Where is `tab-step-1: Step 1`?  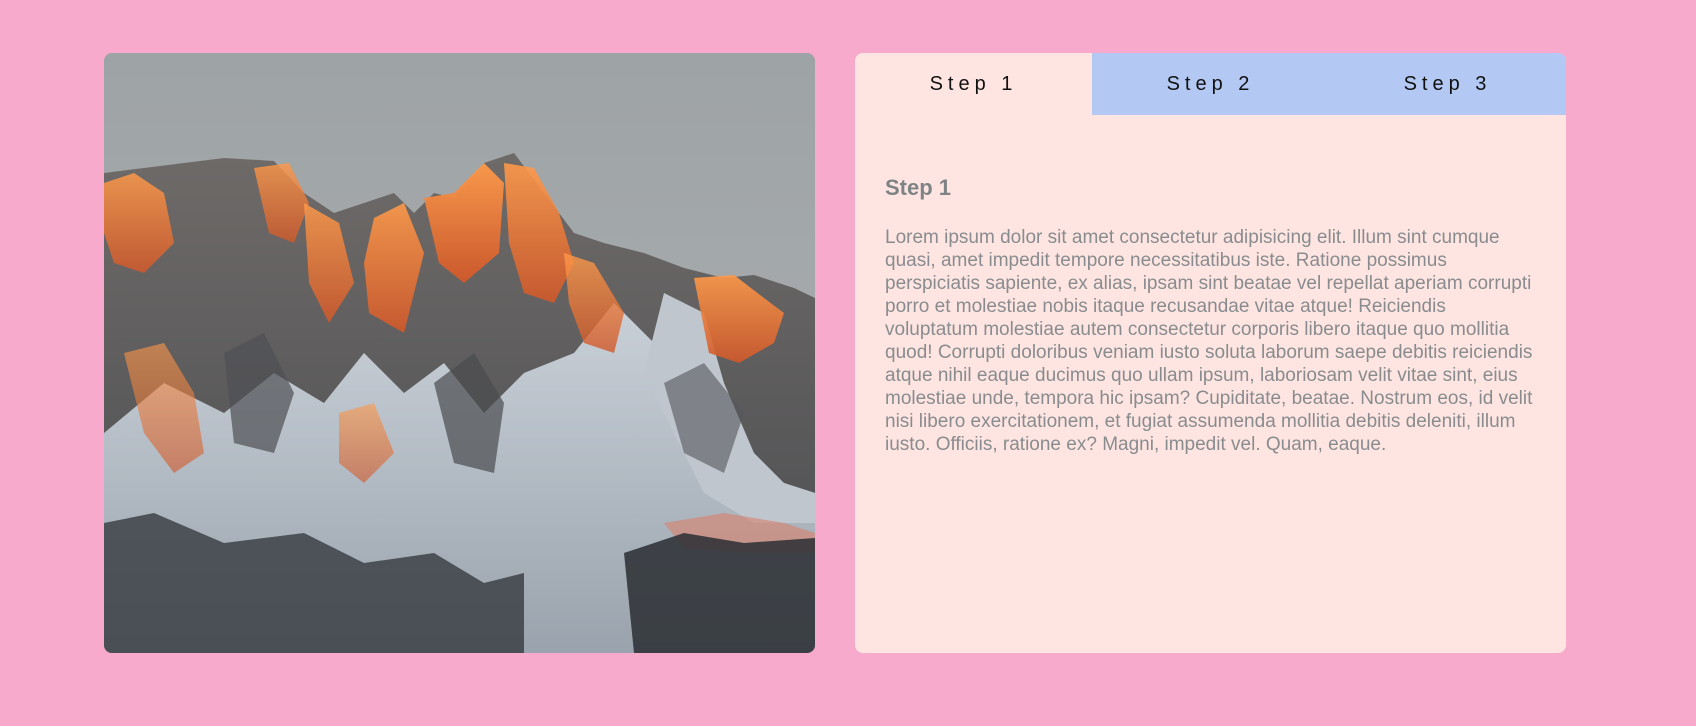 tab-step-1: Step 1 is located at coordinates (973, 84).